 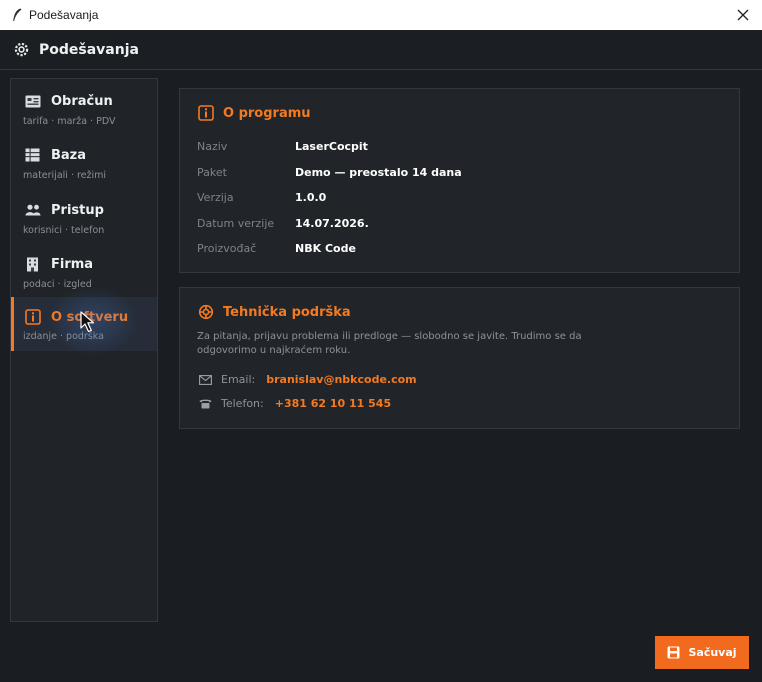 I want to click on save-button: Sačuvaj, so click(x=702, y=652).